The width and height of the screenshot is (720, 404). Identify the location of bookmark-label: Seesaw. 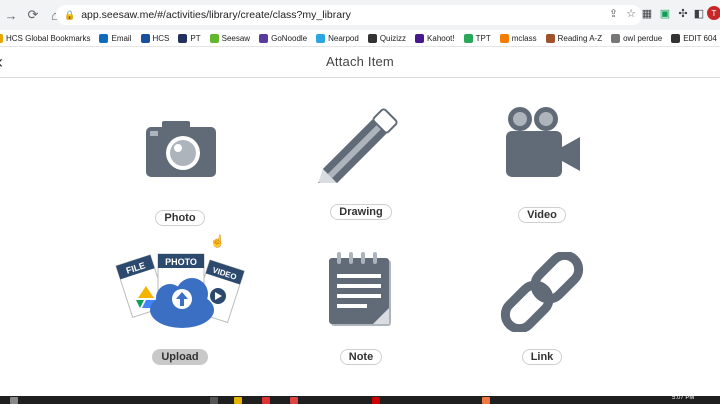
(236, 38).